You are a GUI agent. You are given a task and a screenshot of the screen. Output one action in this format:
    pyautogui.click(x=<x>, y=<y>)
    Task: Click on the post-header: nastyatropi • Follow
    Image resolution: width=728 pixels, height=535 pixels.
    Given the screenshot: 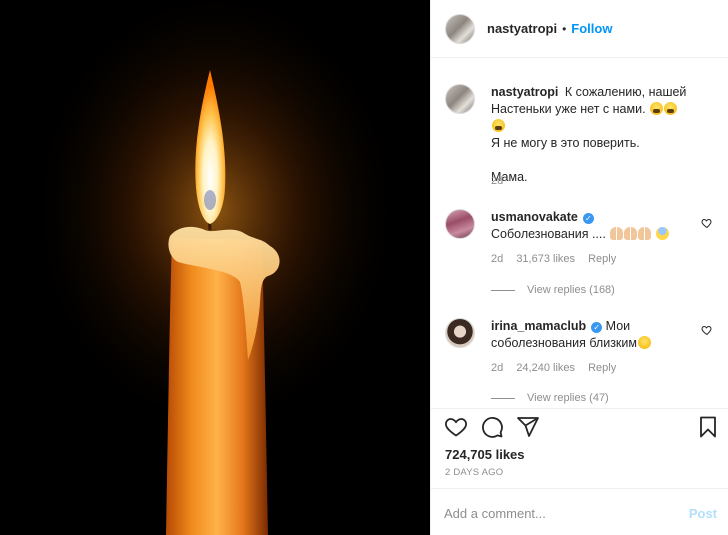 What is the action you would take?
    pyautogui.click(x=579, y=29)
    